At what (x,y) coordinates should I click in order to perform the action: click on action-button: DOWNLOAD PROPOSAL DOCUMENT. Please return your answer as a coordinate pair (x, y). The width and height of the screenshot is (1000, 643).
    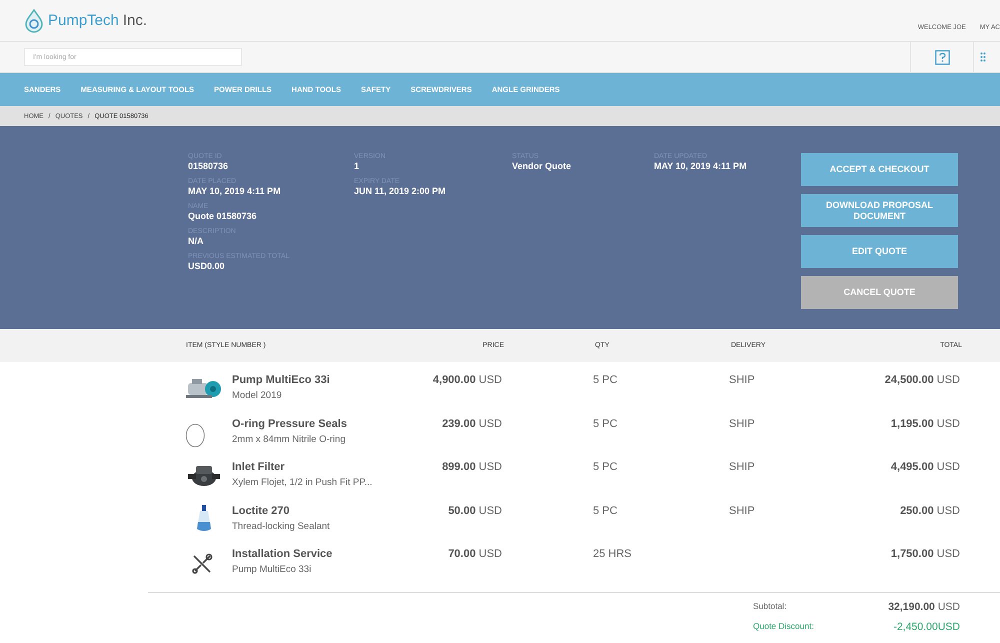
    Looking at the image, I should click on (879, 210).